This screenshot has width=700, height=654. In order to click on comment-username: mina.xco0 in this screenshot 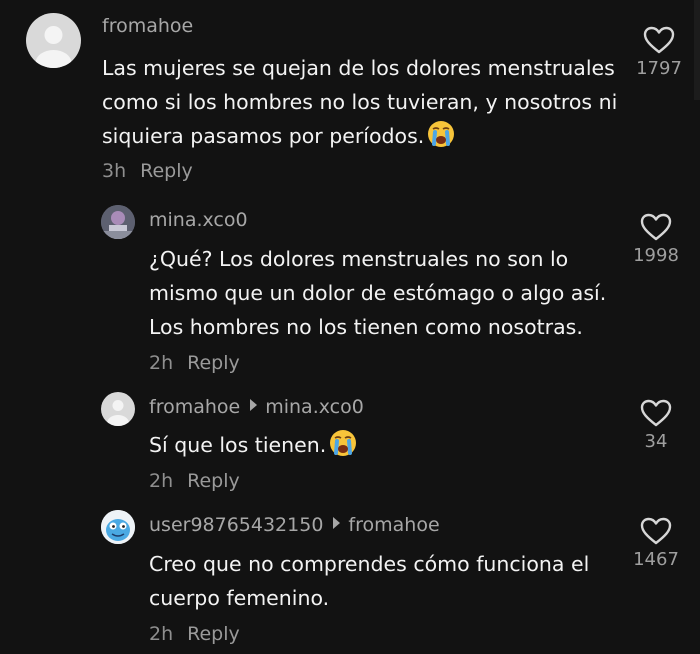, I will do `click(198, 220)`.